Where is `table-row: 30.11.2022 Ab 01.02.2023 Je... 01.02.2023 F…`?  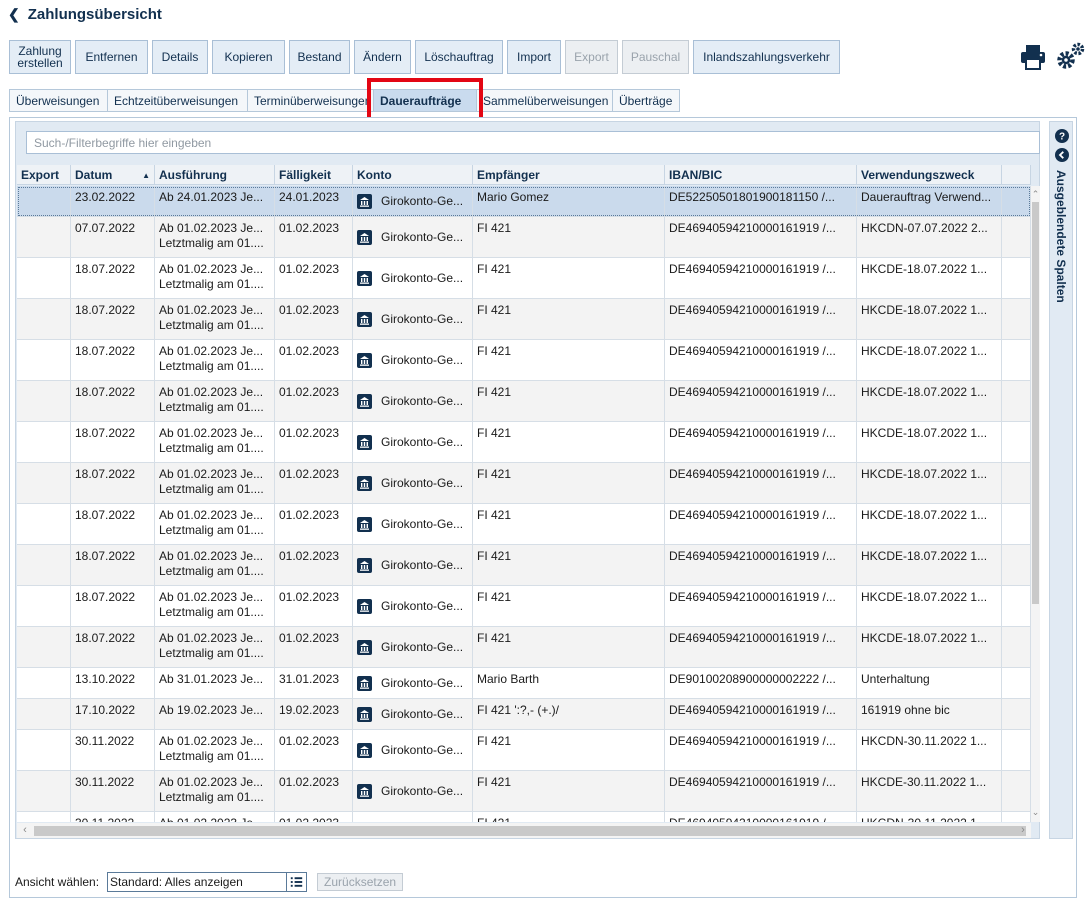 table-row: 30.11.2022 Ab 01.02.2023 Je... 01.02.2023 F… is located at coordinates (524, 817).